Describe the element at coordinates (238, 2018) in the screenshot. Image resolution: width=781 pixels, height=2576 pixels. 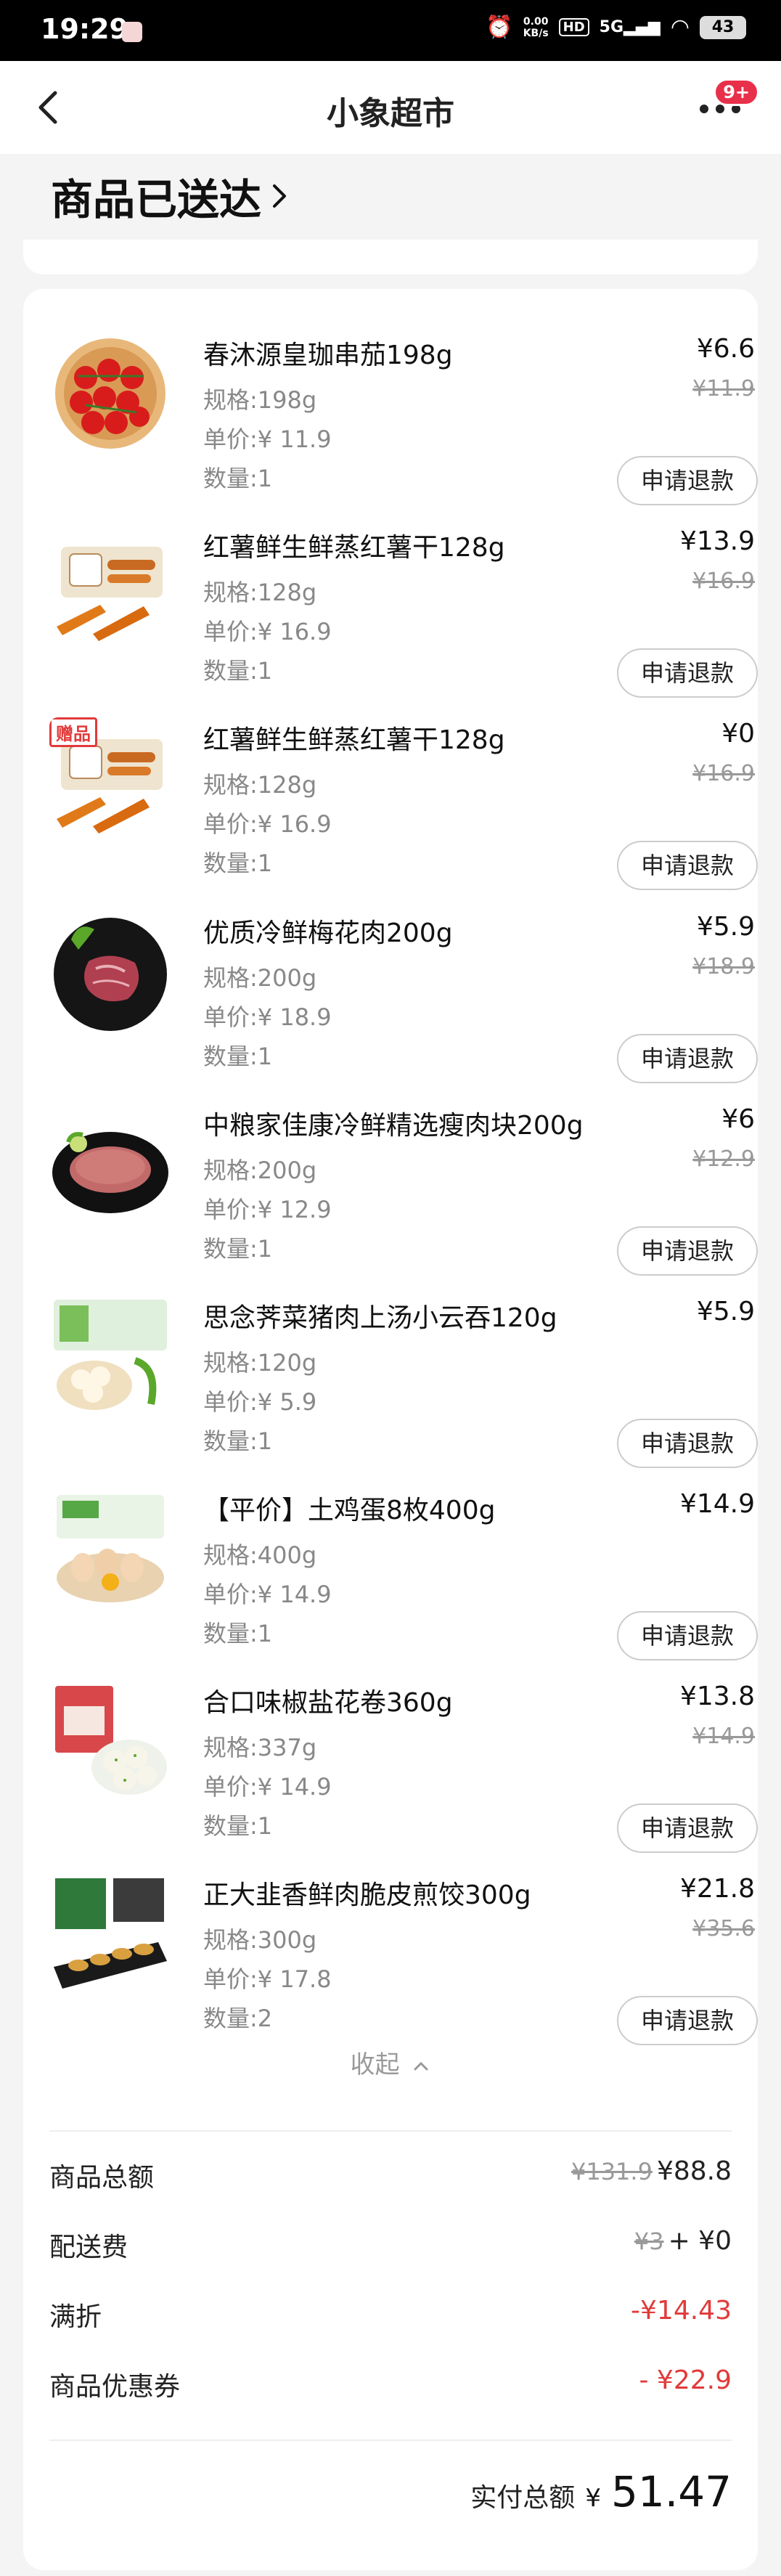
I see `product-quantity: 数量:2` at that location.